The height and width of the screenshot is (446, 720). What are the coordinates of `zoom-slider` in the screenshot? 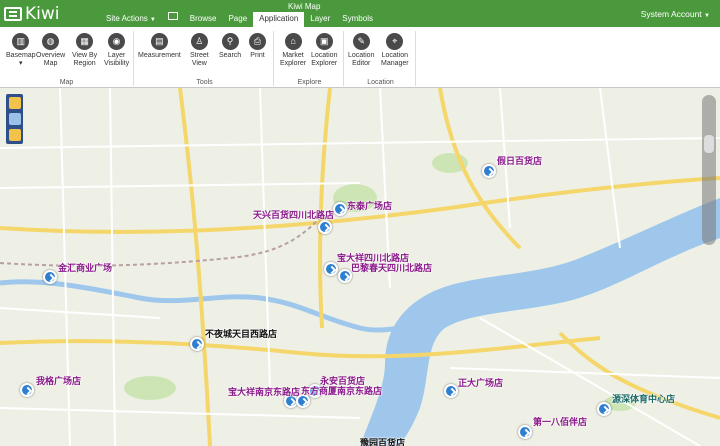 It's located at (709, 170).